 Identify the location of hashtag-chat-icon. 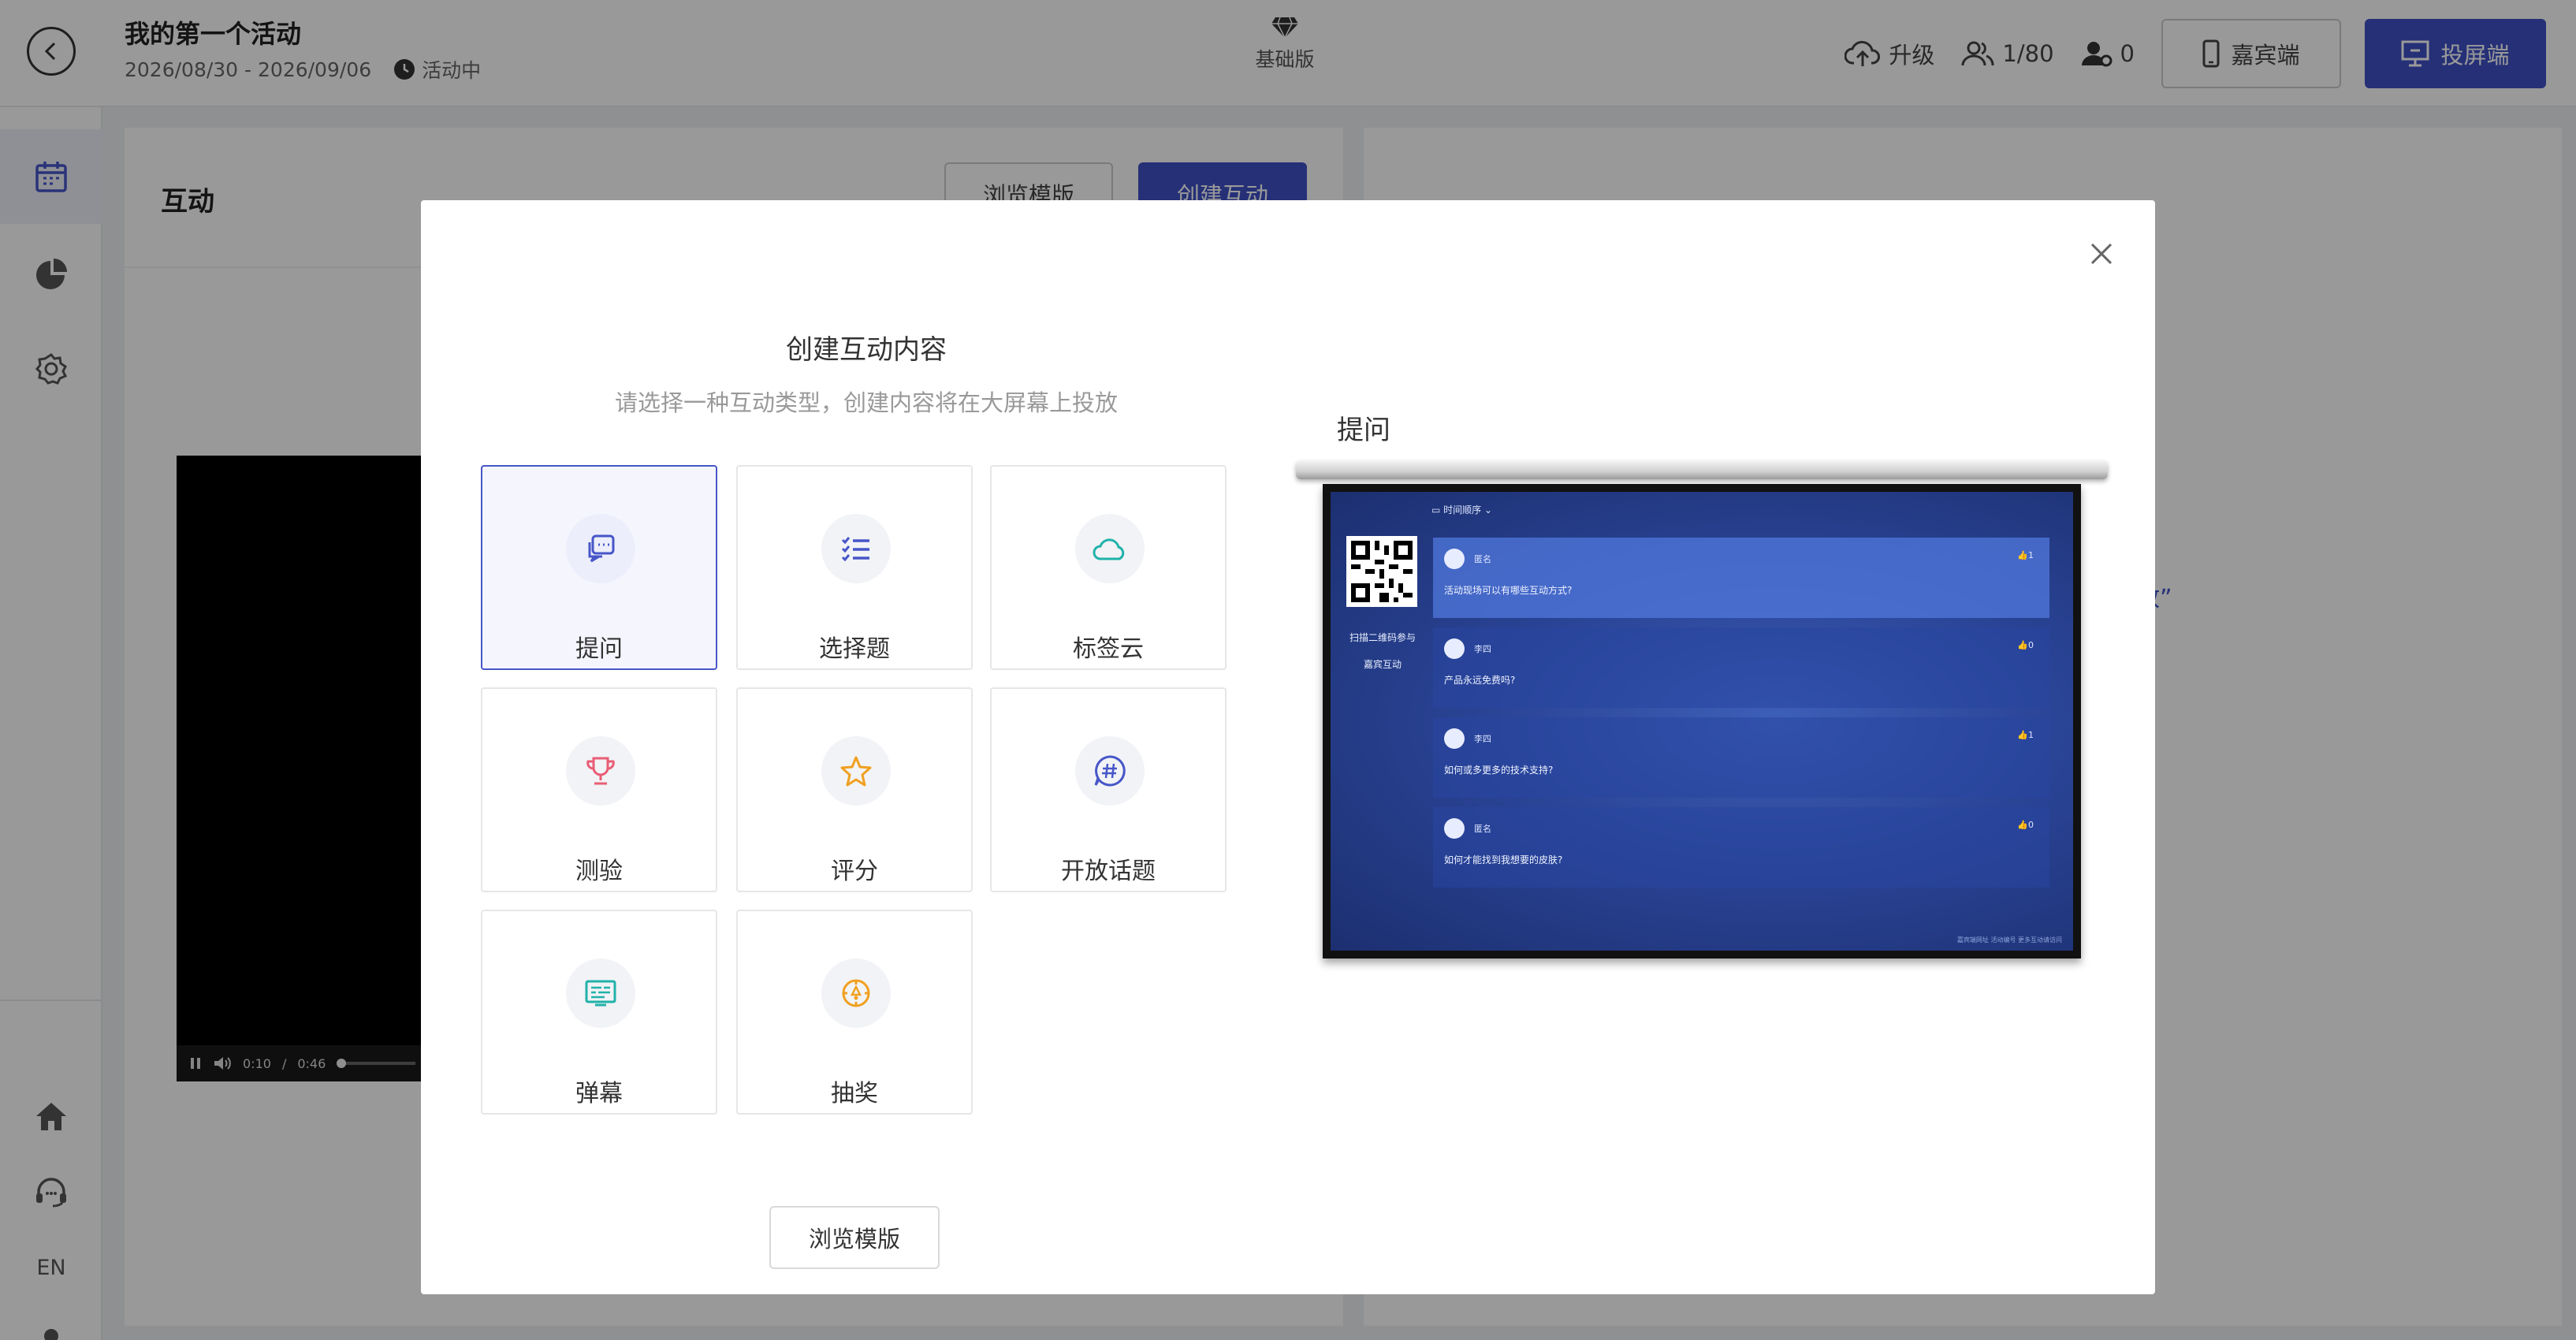
(1110, 771).